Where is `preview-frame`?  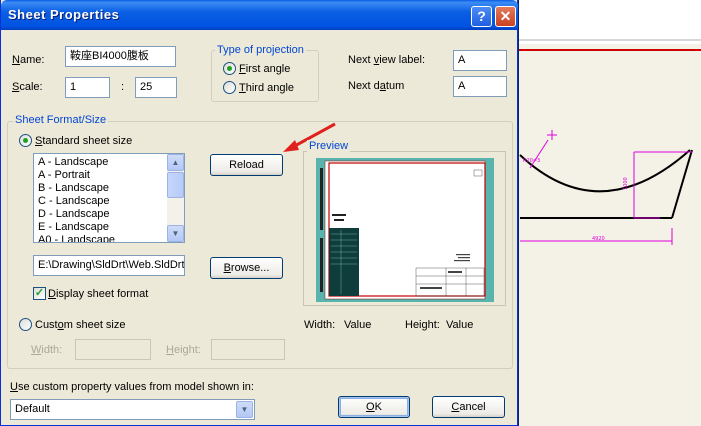
preview-frame is located at coordinates (404, 228).